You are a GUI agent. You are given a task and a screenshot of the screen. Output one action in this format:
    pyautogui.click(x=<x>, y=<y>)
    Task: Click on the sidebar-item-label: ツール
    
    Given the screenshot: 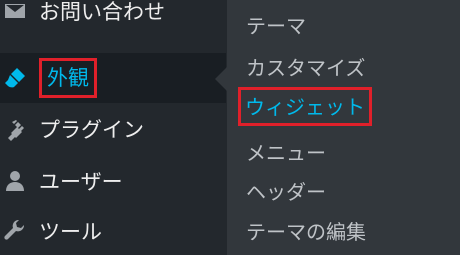 What is the action you would take?
    pyautogui.click(x=70, y=232)
    